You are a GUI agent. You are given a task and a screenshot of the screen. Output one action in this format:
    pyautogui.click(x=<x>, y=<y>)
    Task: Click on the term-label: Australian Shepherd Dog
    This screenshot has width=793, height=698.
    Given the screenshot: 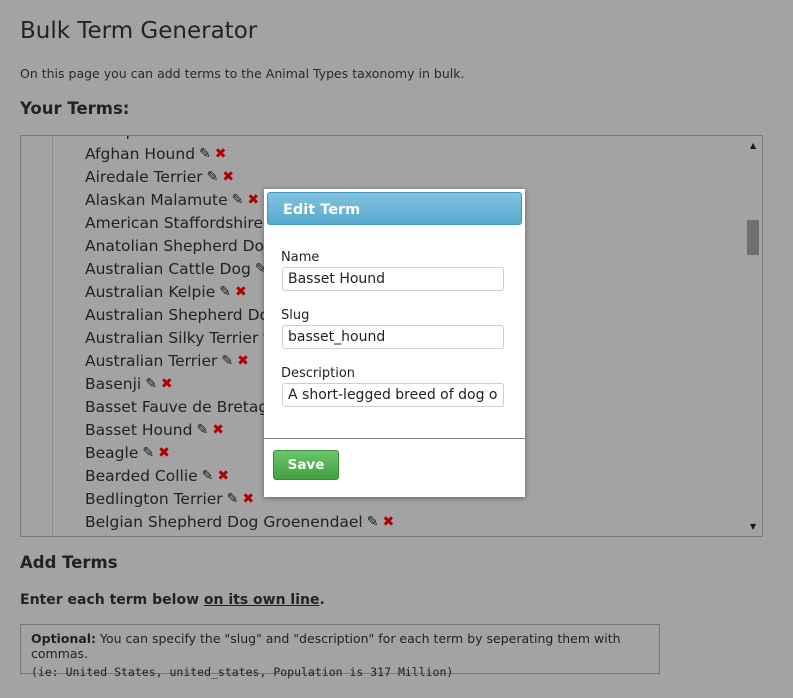 What is the action you would take?
    pyautogui.click(x=182, y=315)
    